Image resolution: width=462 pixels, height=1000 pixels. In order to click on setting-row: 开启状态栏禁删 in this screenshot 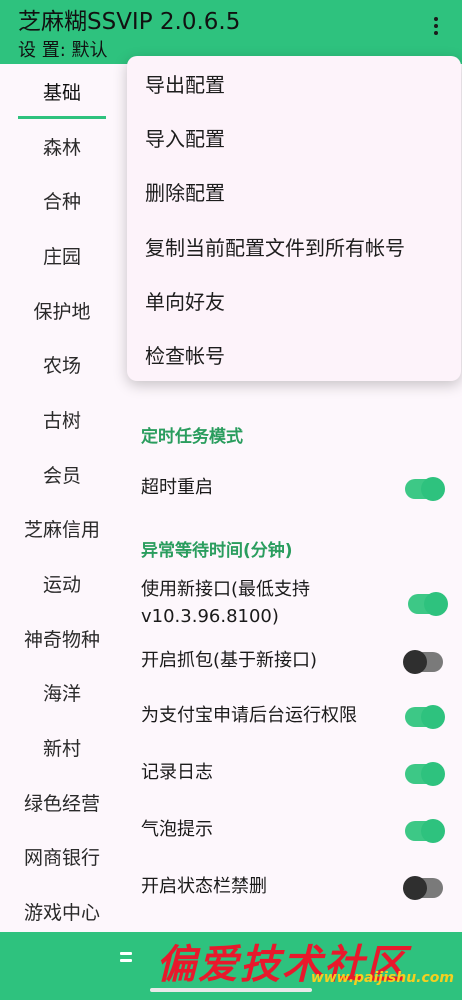, I will do `click(296, 889)`.